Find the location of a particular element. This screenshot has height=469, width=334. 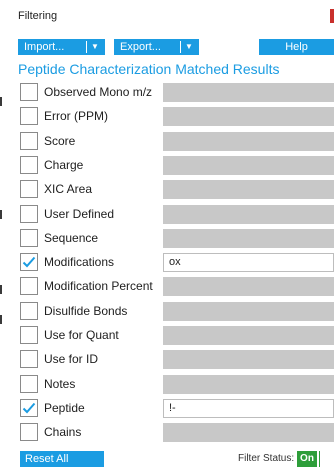

window-title: Filtering is located at coordinates (38, 16).